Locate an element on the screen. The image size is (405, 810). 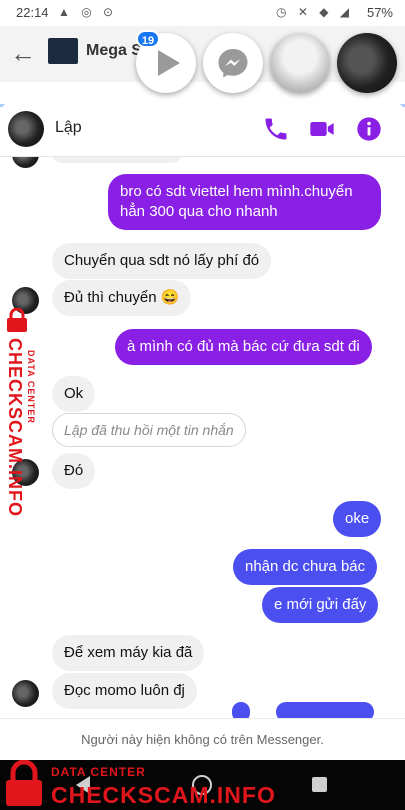
back-arrow-icon: ← is located at coordinates (23, 53).